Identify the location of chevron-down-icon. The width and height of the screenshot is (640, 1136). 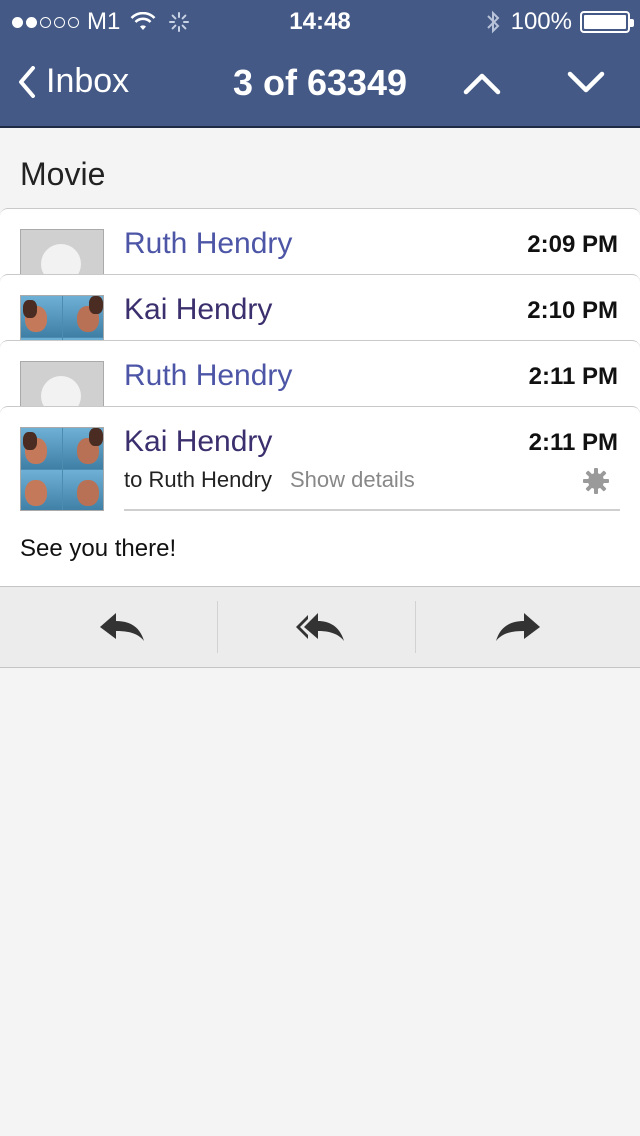
(586, 82).